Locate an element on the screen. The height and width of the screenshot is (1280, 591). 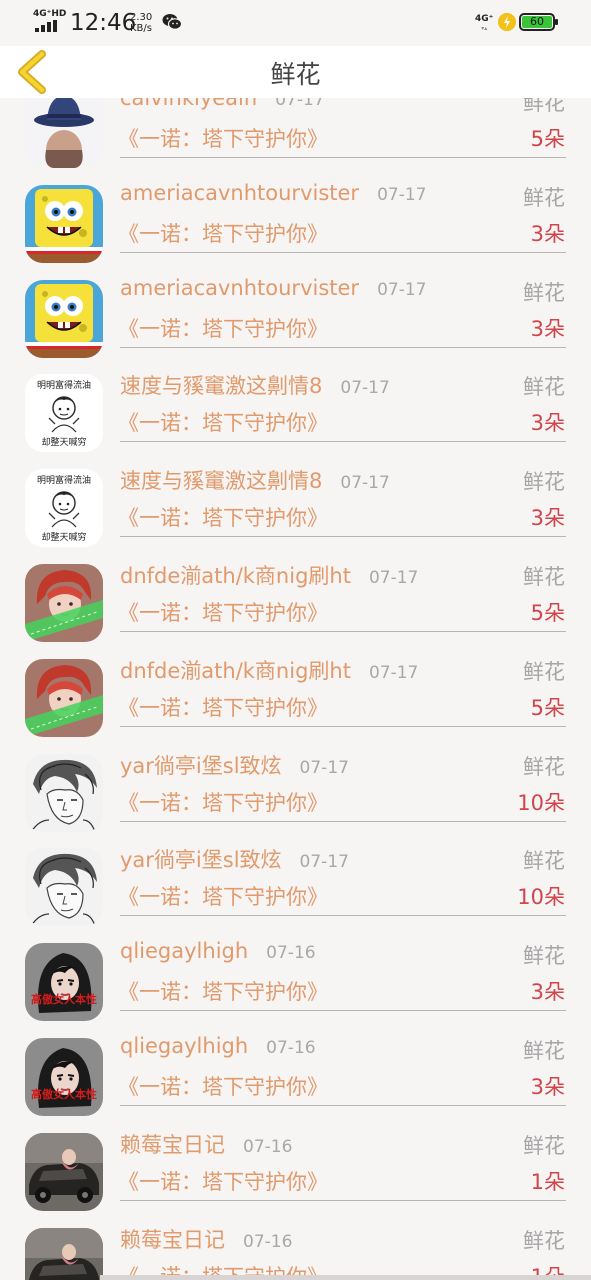
network-type: 4G⁺ is located at coordinates (484, 19).